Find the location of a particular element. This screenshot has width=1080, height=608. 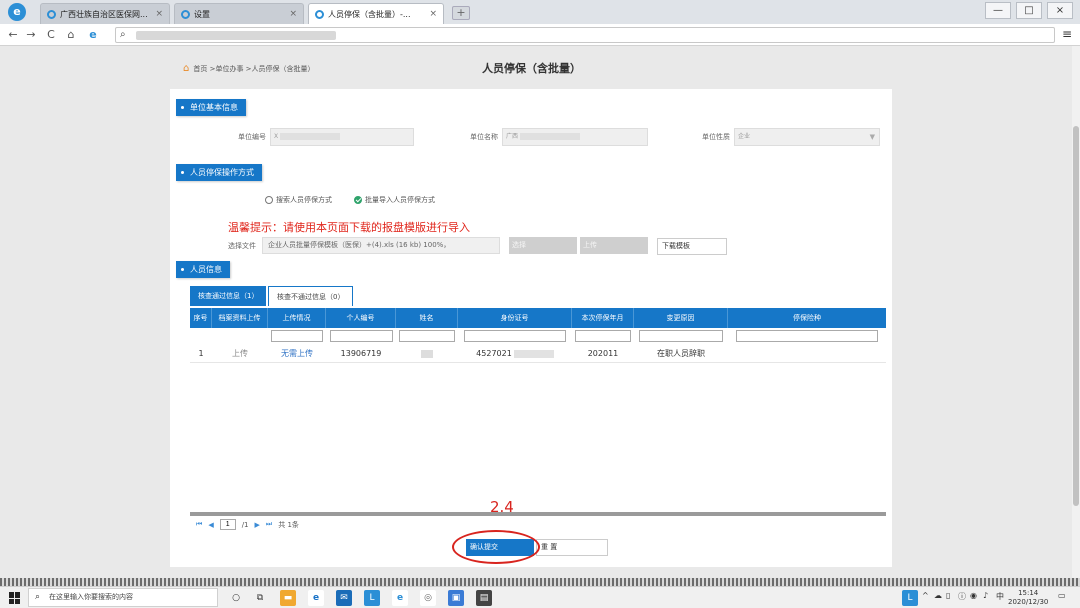

unit-number-label: 单位编号 is located at coordinates (252, 137).